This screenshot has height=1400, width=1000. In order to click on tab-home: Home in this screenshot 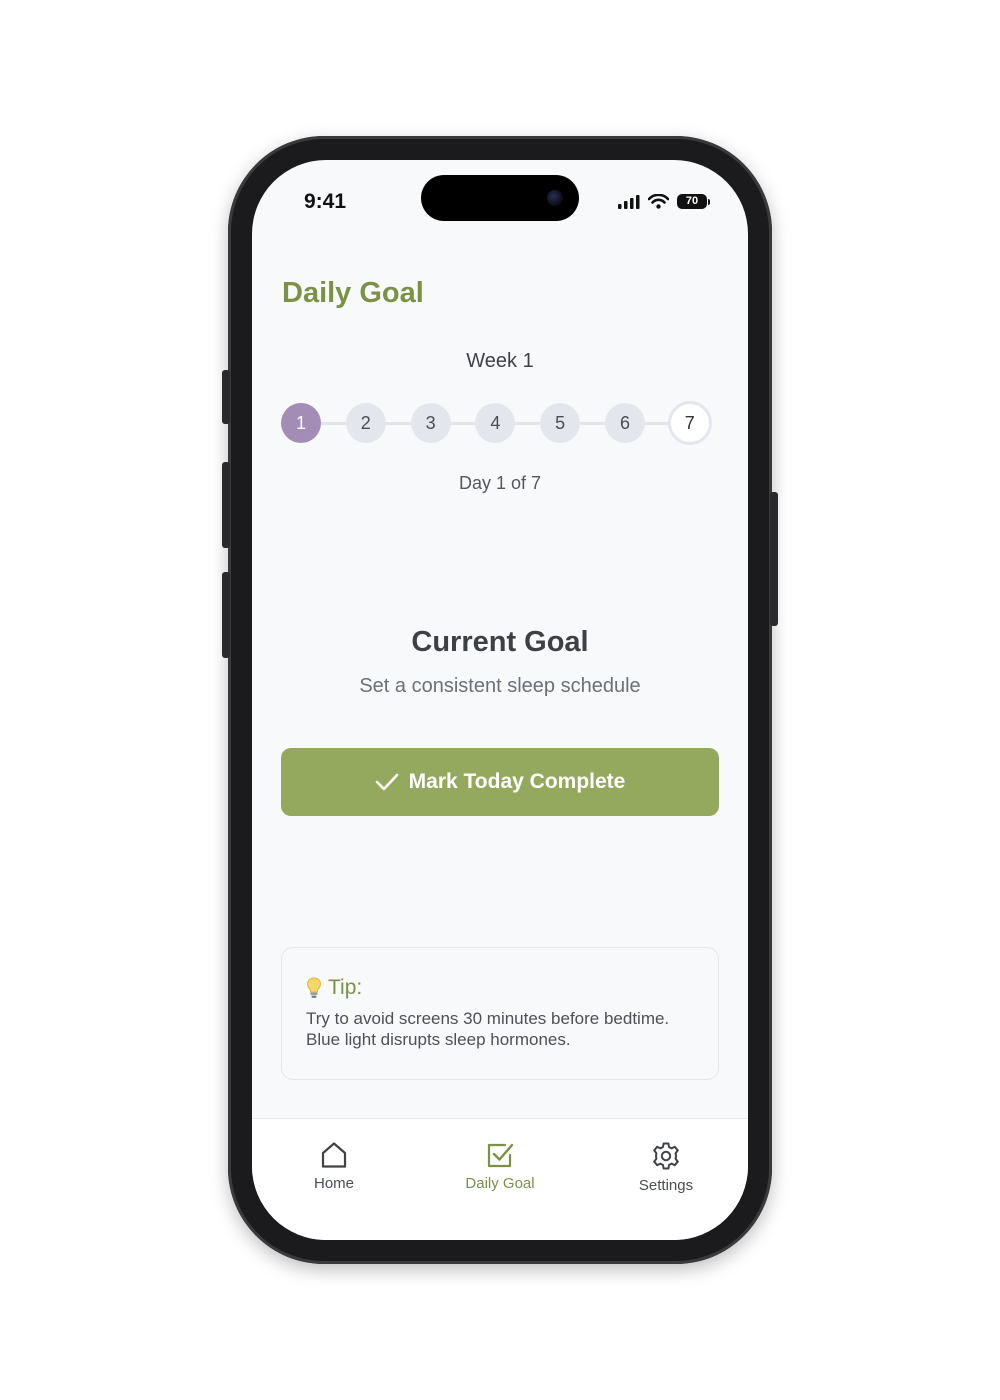, I will do `click(334, 1167)`.